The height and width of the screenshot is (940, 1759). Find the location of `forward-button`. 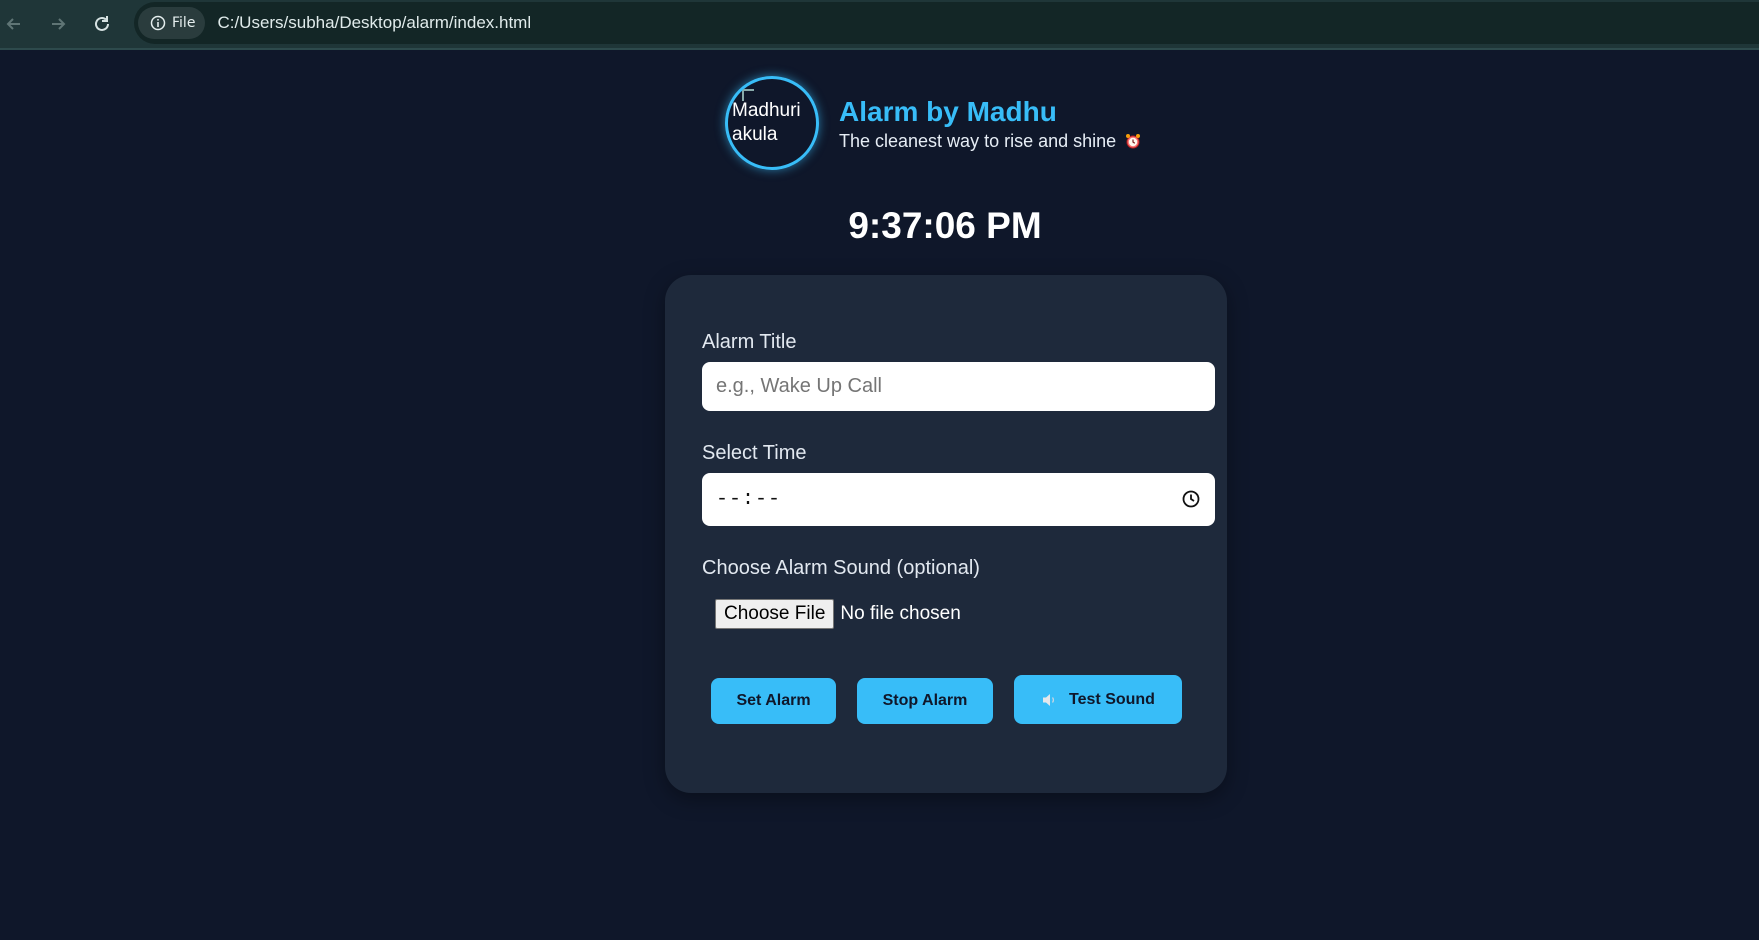

forward-button is located at coordinates (58, 24).